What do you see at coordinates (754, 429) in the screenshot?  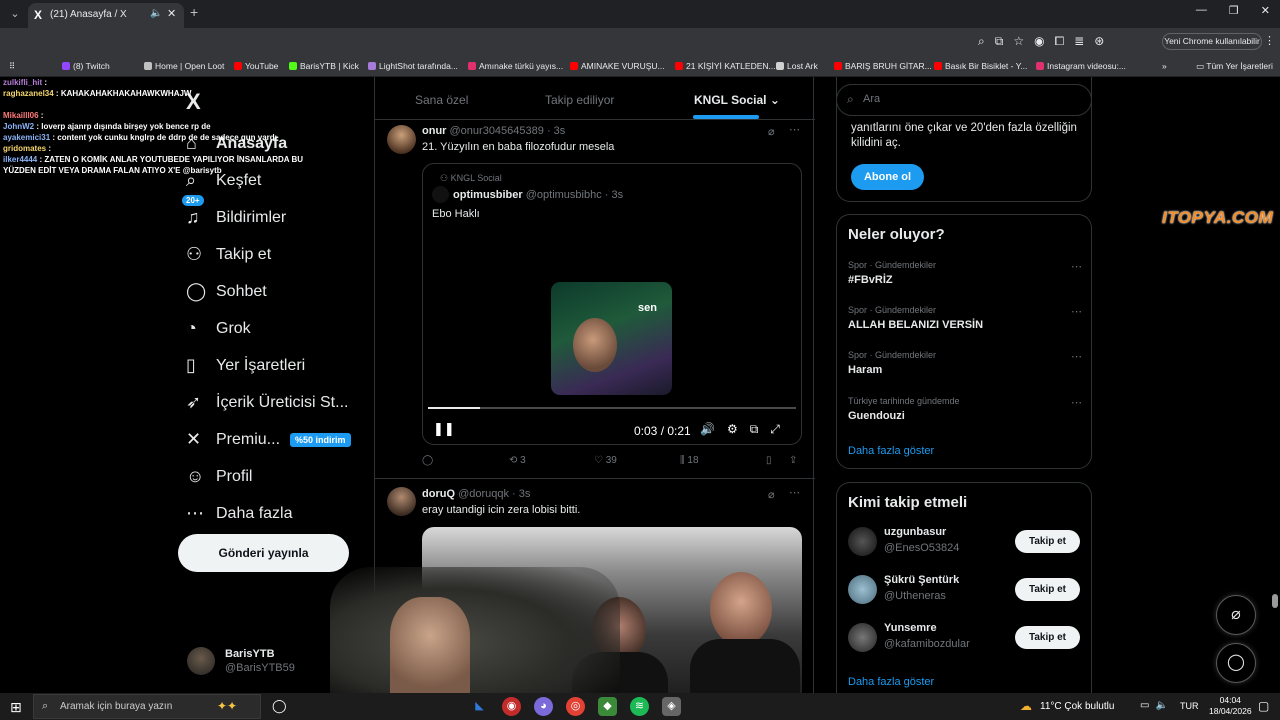 I see `pip-icon: ⧉` at bounding box center [754, 429].